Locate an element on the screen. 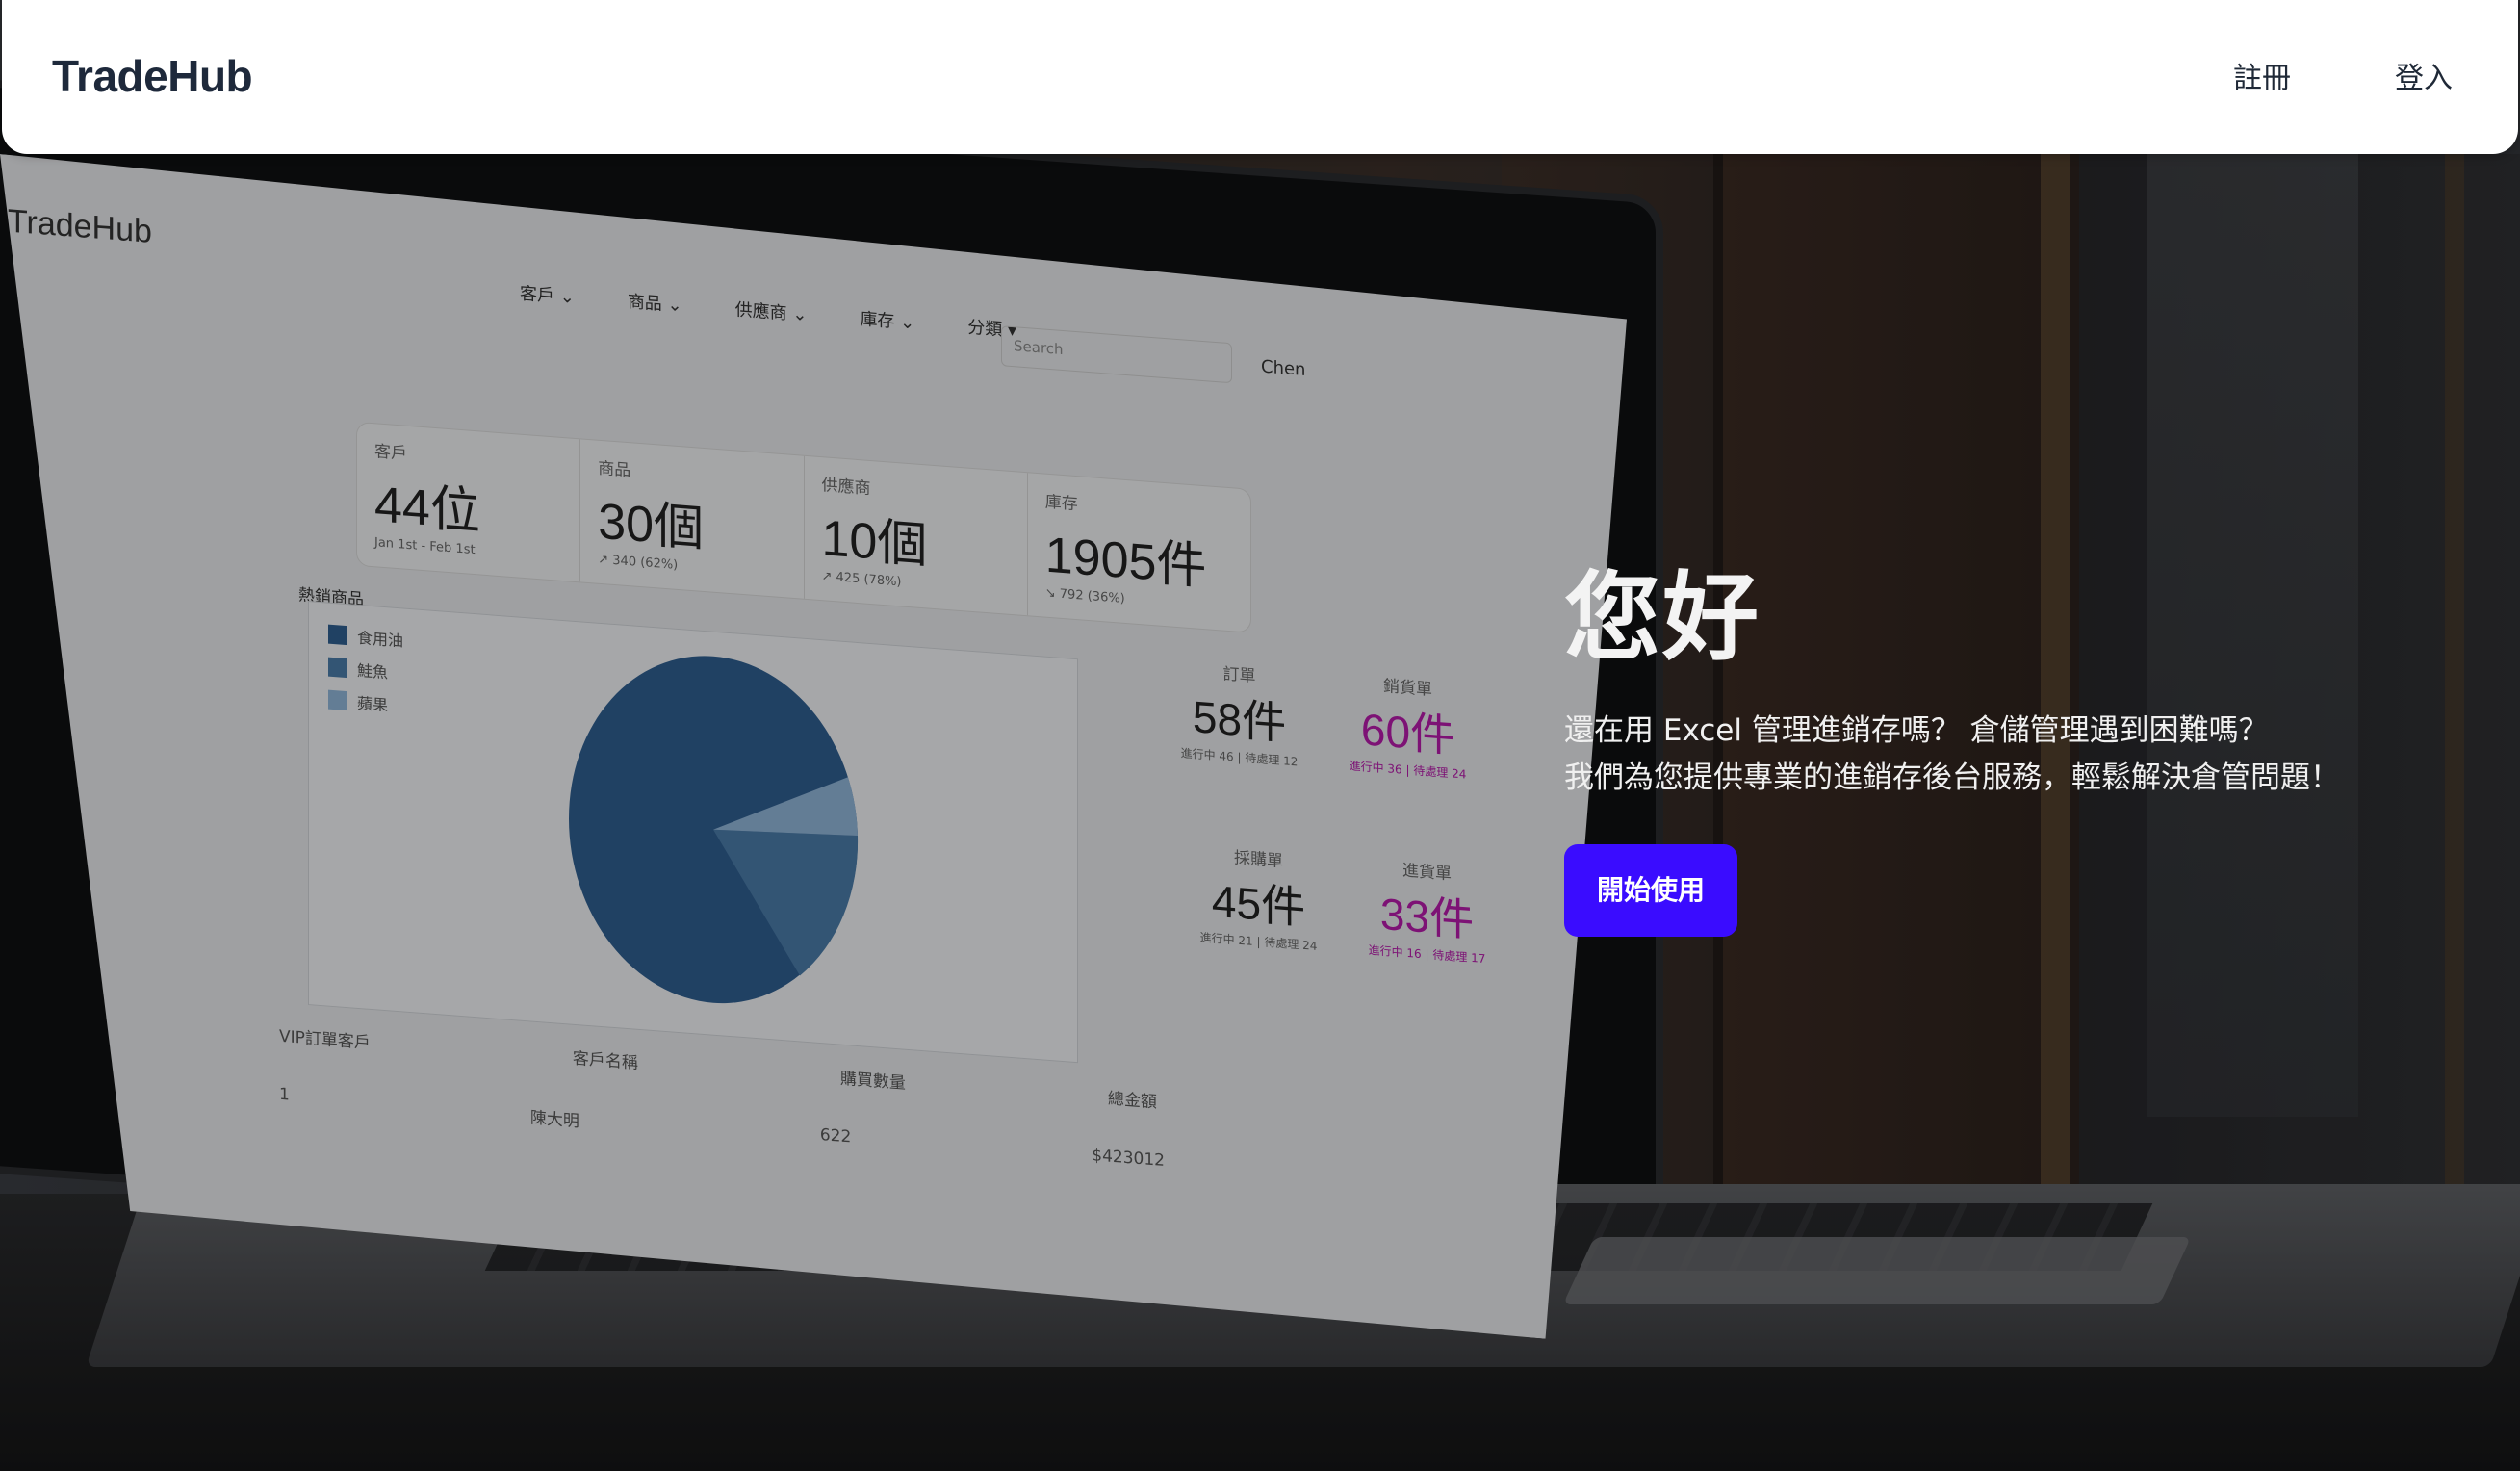 This screenshot has width=2520, height=1471. screen-pie-chart-box: 食用油 鮭魚 蘋果 is located at coordinates (693, 832).